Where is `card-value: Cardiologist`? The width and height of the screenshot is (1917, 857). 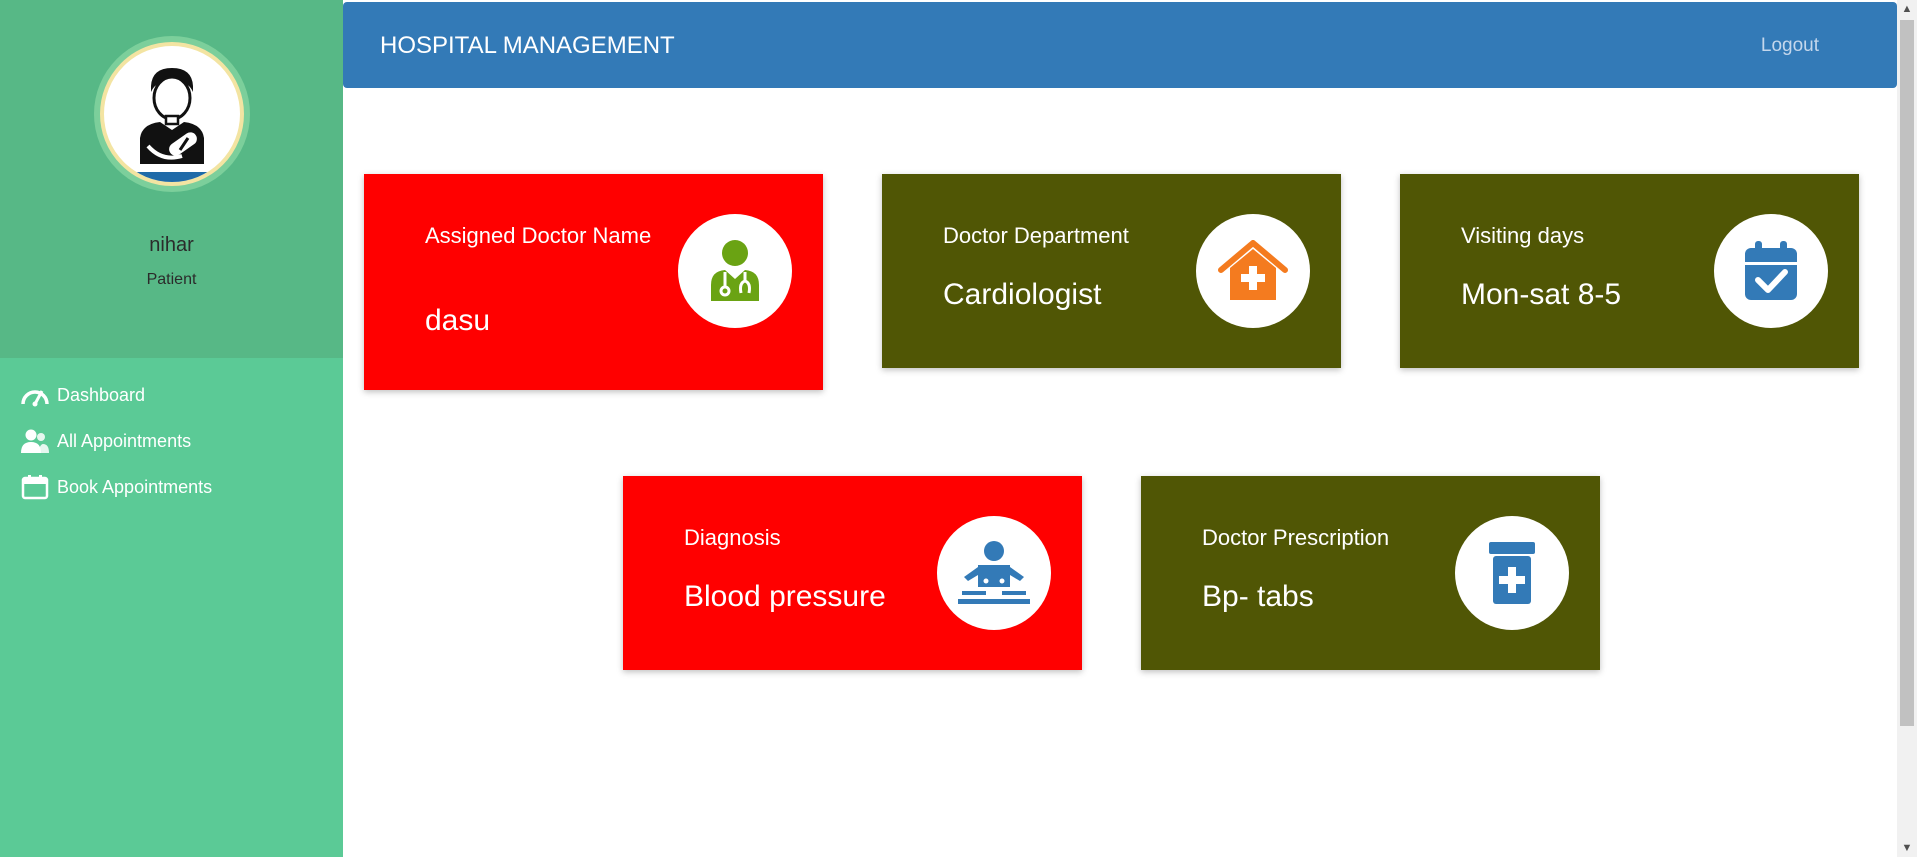
card-value: Cardiologist is located at coordinates (1022, 294).